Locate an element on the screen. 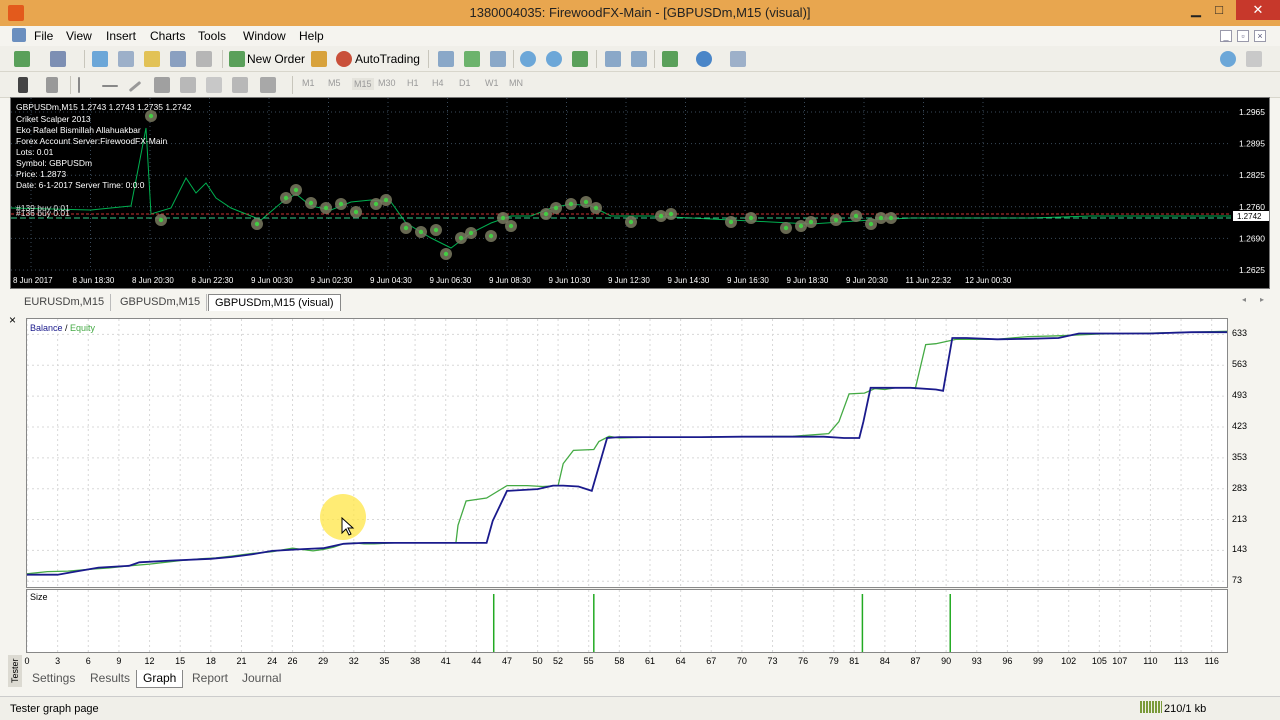 This screenshot has width=1280, height=720. x-tick-label: 84 is located at coordinates (884, 661).